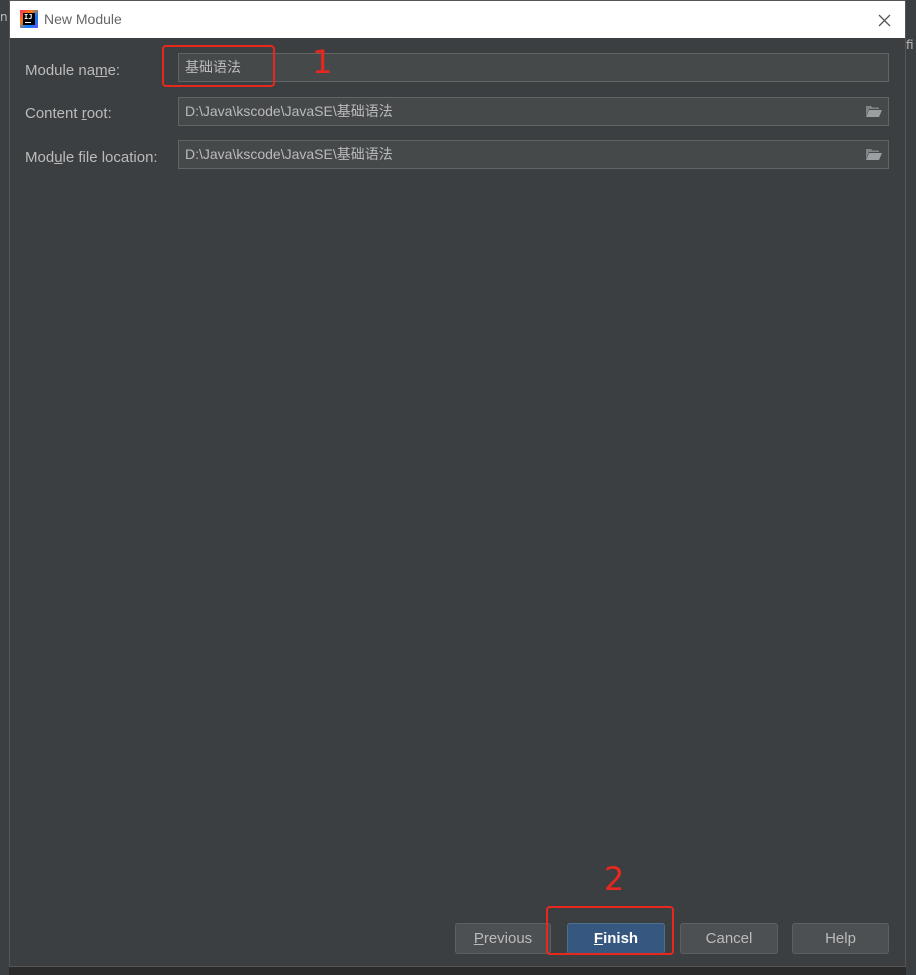 The height and width of the screenshot is (975, 916). I want to click on annotation-step-2: 2, so click(614, 879).